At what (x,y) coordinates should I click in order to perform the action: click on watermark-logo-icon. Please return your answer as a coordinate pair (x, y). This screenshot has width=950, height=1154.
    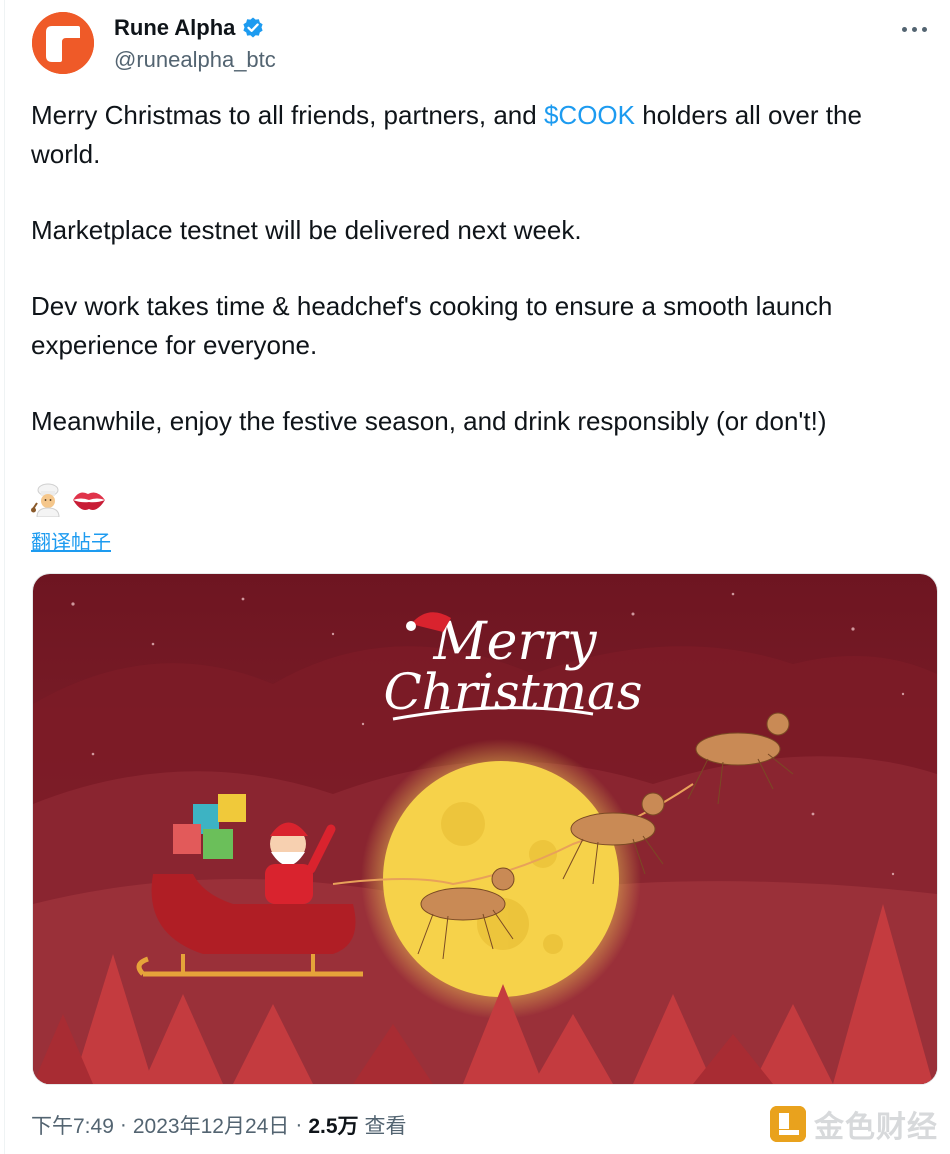
    Looking at the image, I should click on (788, 1124).